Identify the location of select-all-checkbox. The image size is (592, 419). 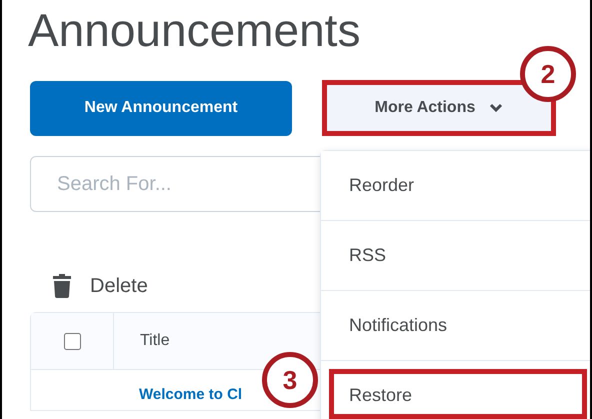
(72, 341).